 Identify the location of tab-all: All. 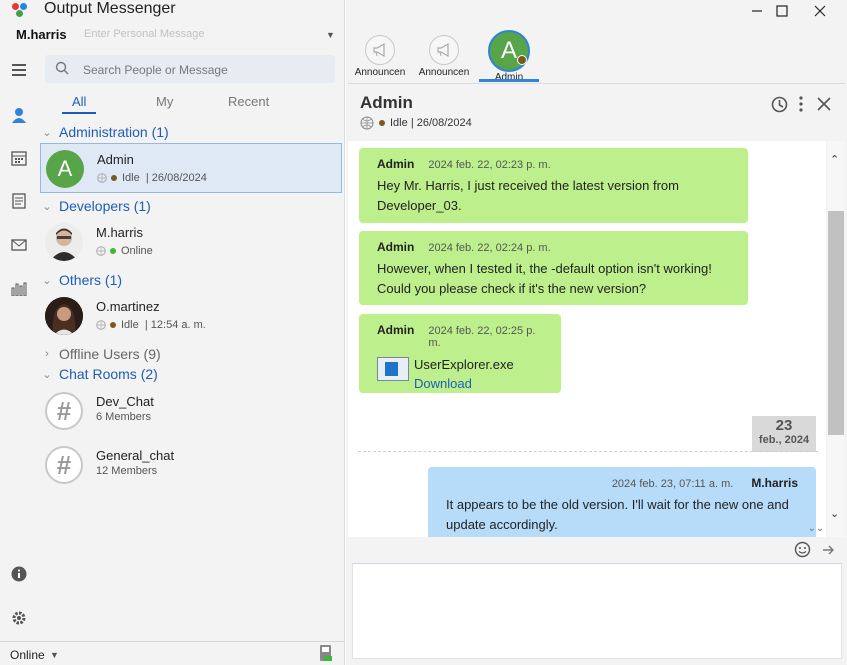
(79, 101).